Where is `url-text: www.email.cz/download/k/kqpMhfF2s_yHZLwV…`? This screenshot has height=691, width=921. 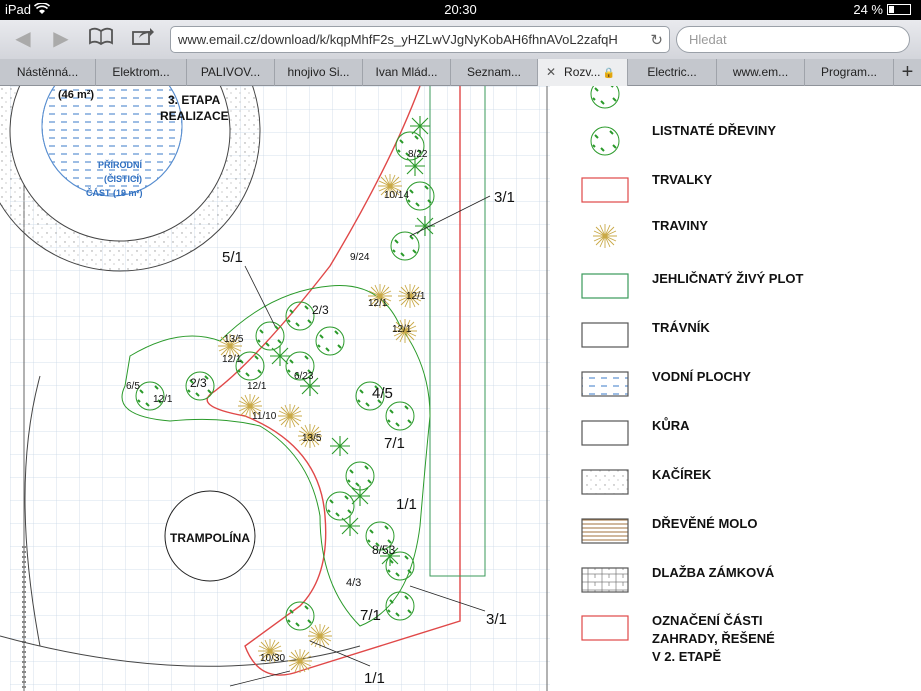 url-text: www.email.cz/download/k/kqpMhfF2s_yHZLwV… is located at coordinates (398, 39).